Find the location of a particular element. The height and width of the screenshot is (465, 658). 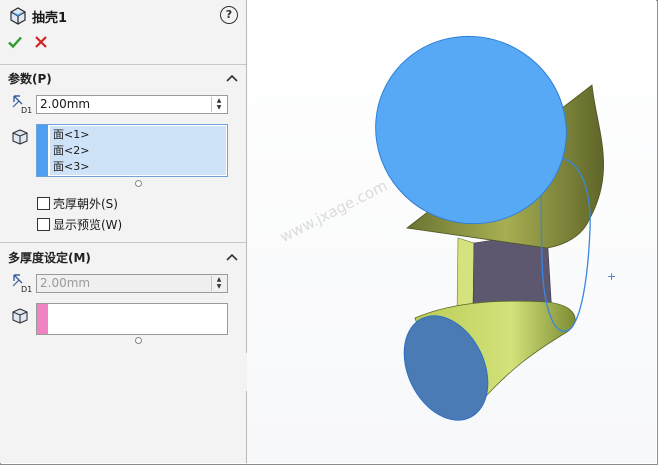

thickness-d1-icon: D1 is located at coordinates (22, 105).